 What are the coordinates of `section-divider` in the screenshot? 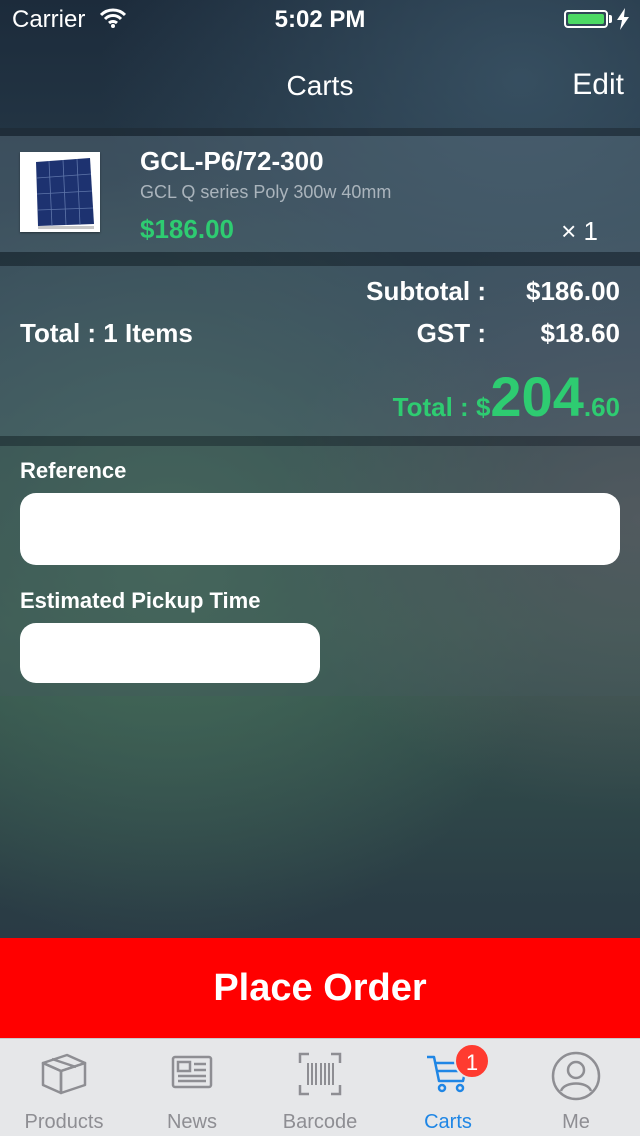 It's located at (320, 259).